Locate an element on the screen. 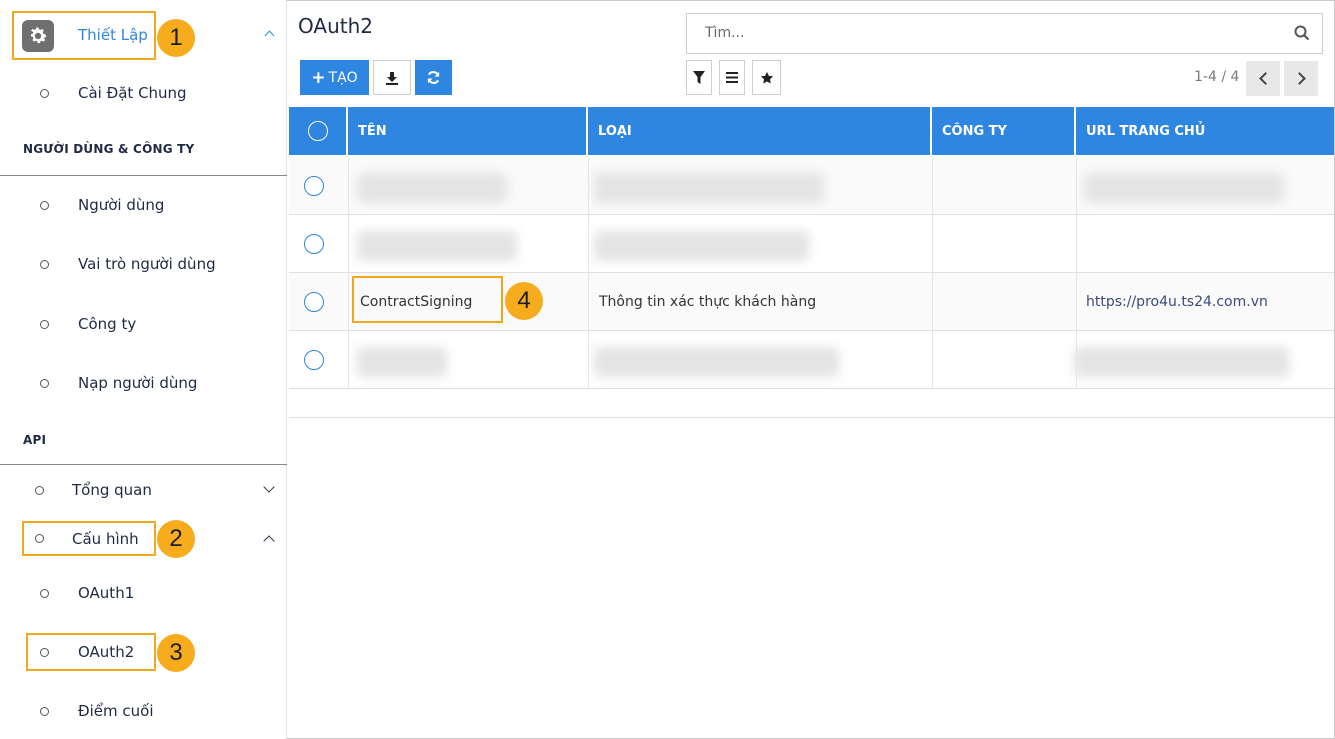 The image size is (1335, 739). callout-badge-1: 1 is located at coordinates (176, 38).